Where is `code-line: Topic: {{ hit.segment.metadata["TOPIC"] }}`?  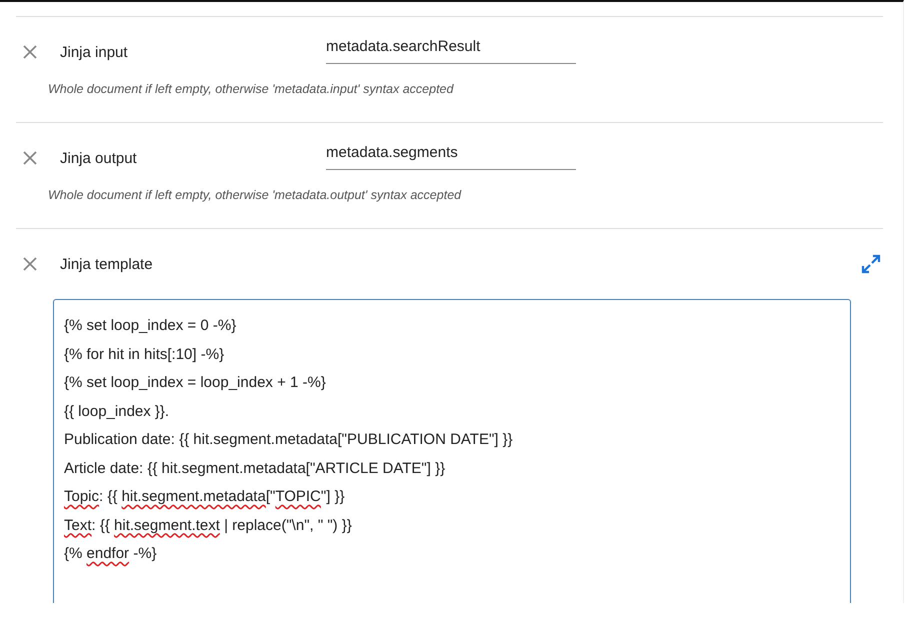
code-line: Topic: {{ hit.segment.metadata["TOPIC"] }} is located at coordinates (205, 497).